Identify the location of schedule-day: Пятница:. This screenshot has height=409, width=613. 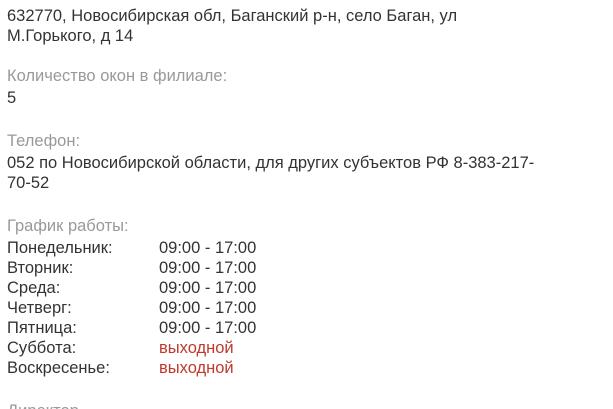
(42, 328).